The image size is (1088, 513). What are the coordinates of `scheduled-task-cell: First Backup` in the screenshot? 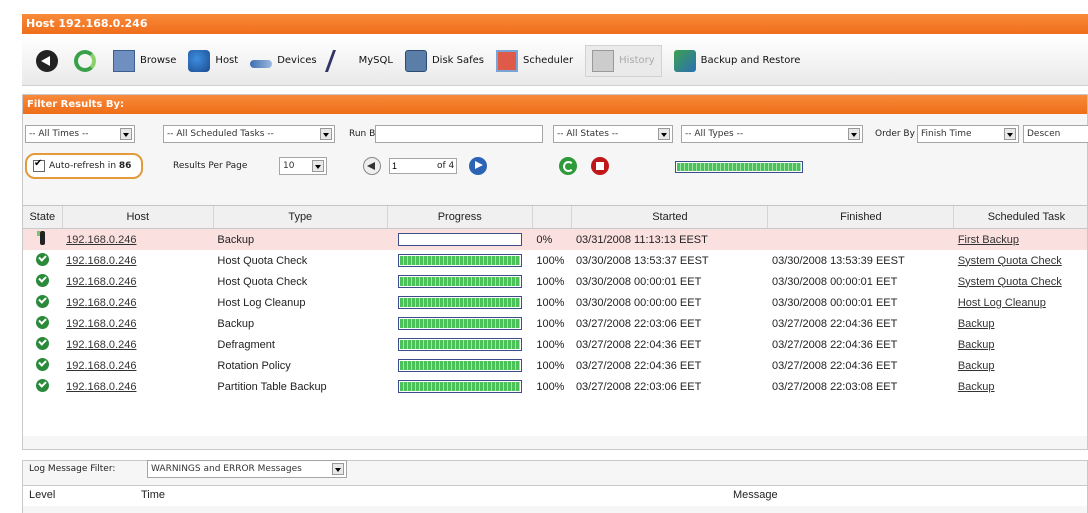 It's located at (1020, 239).